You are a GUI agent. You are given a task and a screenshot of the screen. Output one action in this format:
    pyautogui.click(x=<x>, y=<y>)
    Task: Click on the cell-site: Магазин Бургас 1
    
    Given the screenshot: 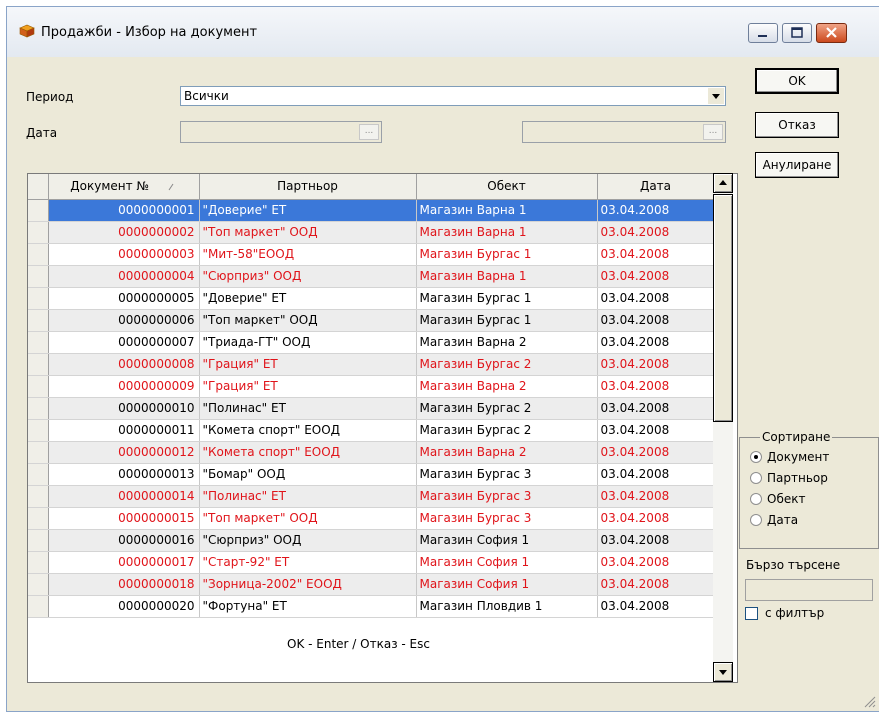 What is the action you would take?
    pyautogui.click(x=507, y=298)
    